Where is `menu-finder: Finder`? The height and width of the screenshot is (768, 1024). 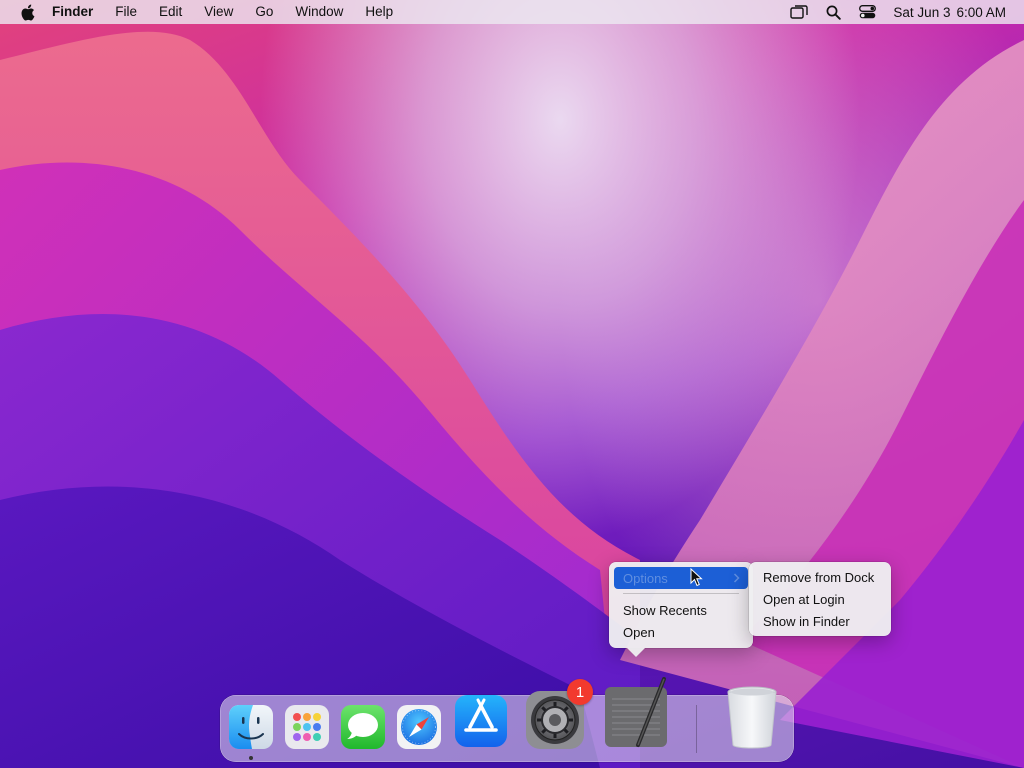 menu-finder: Finder is located at coordinates (72, 12).